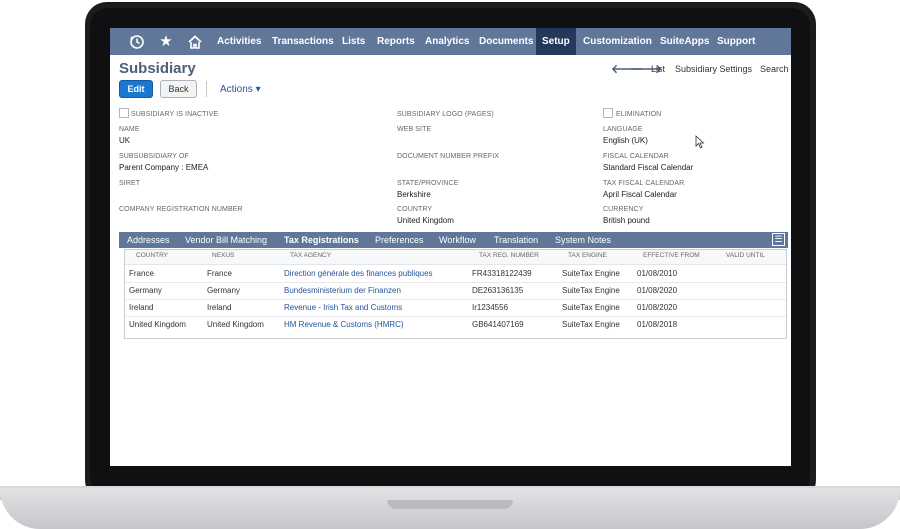 Image resolution: width=900 pixels, height=529 pixels. What do you see at coordinates (240, 89) in the screenshot?
I see `actions-menu: Actions ▾` at bounding box center [240, 89].